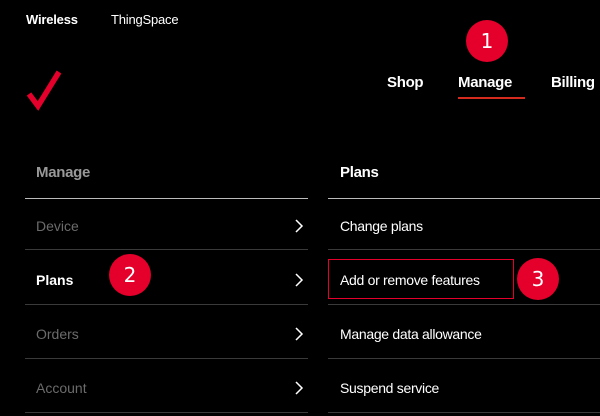  I want to click on callout-badge-1: 1, so click(487, 41).